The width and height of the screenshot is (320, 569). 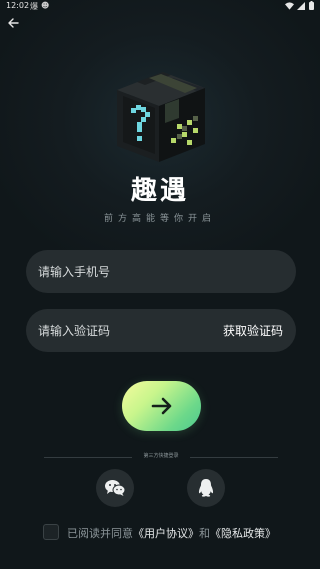 I want to click on agreement-prefix: 已阅读并同意, so click(x=100, y=533).